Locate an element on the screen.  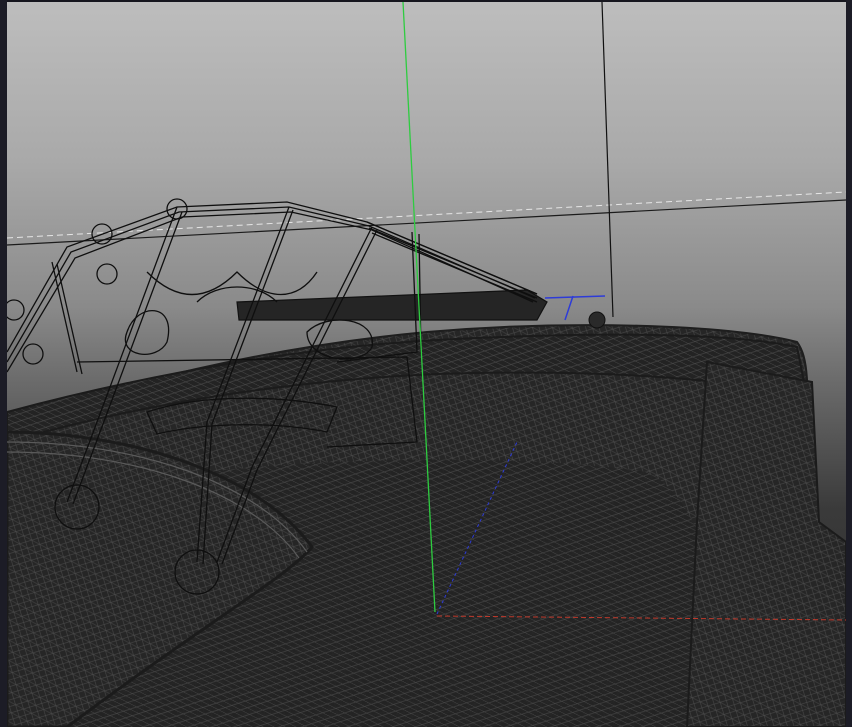
left-window-border is located at coordinates (3, 363).